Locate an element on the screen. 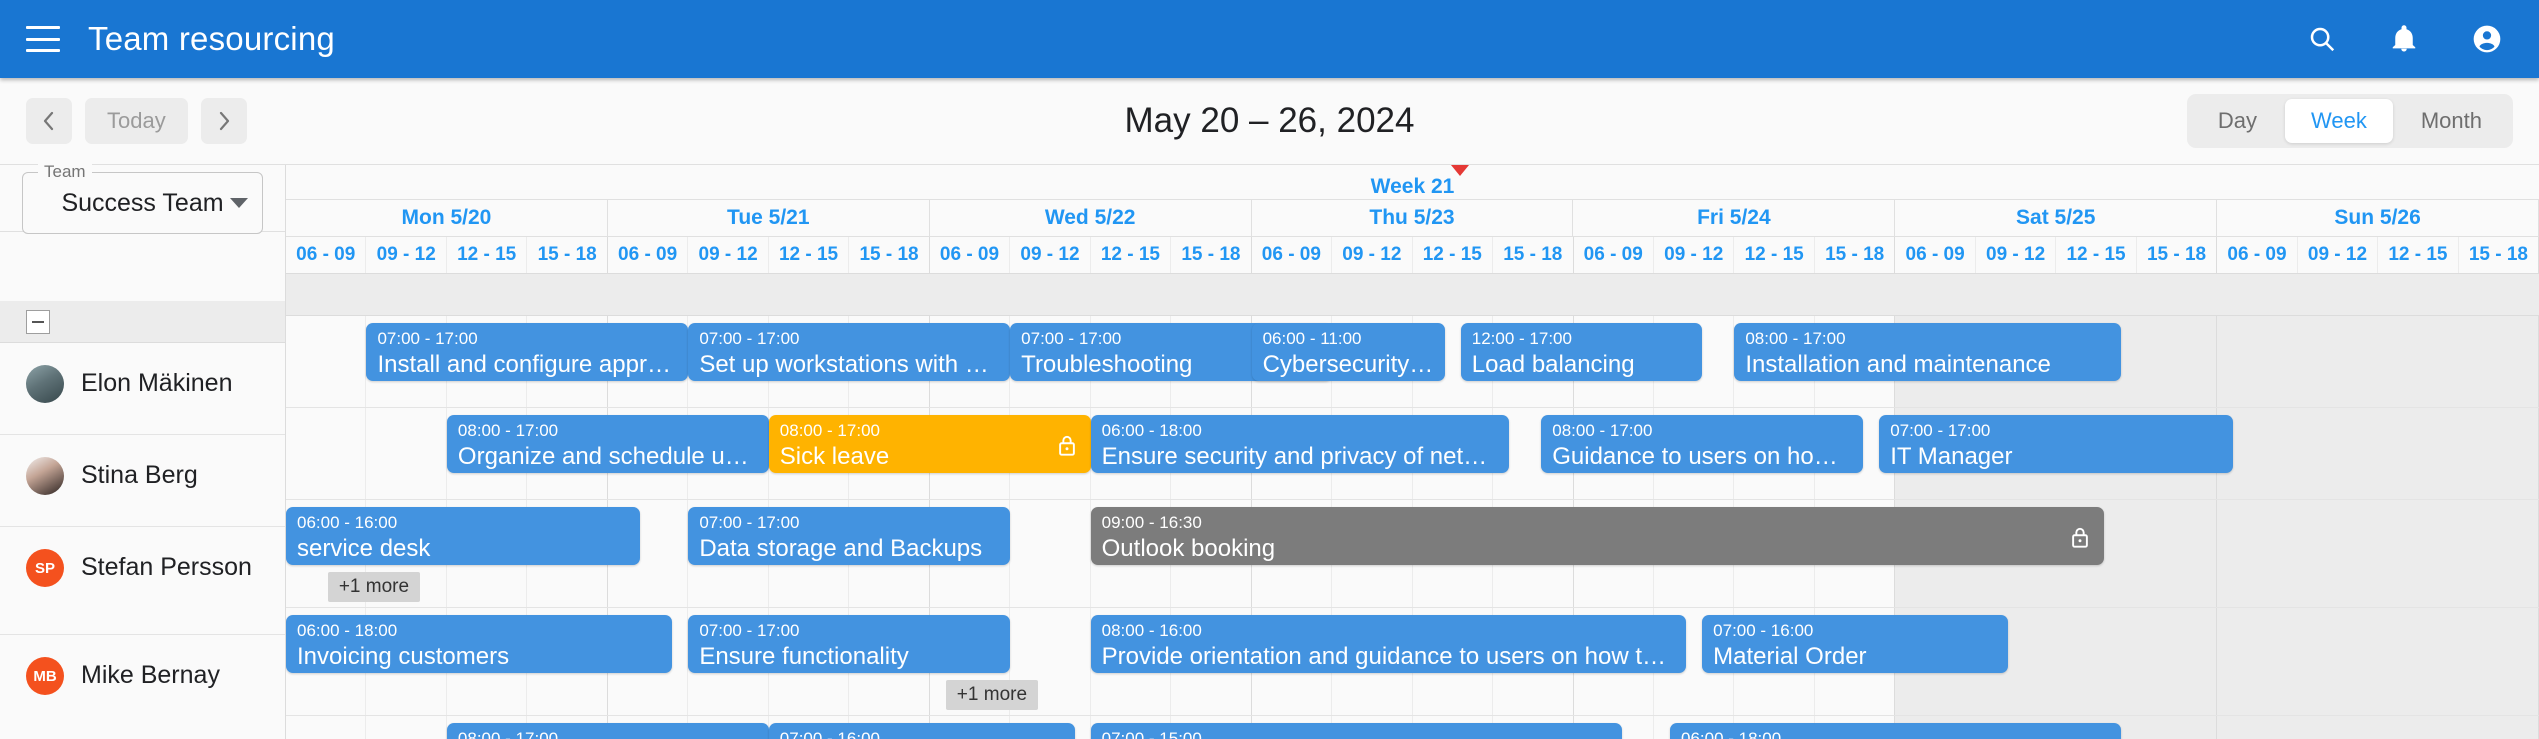  today-button: Today is located at coordinates (136, 121).